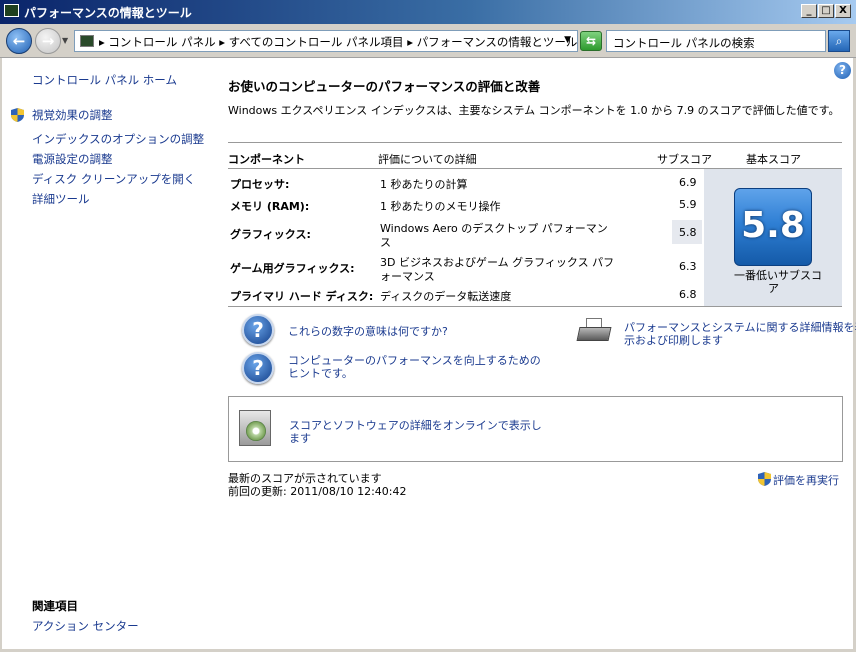  What do you see at coordinates (684, 159) in the screenshot?
I see `column-header-subscore: サブスコア` at bounding box center [684, 159].